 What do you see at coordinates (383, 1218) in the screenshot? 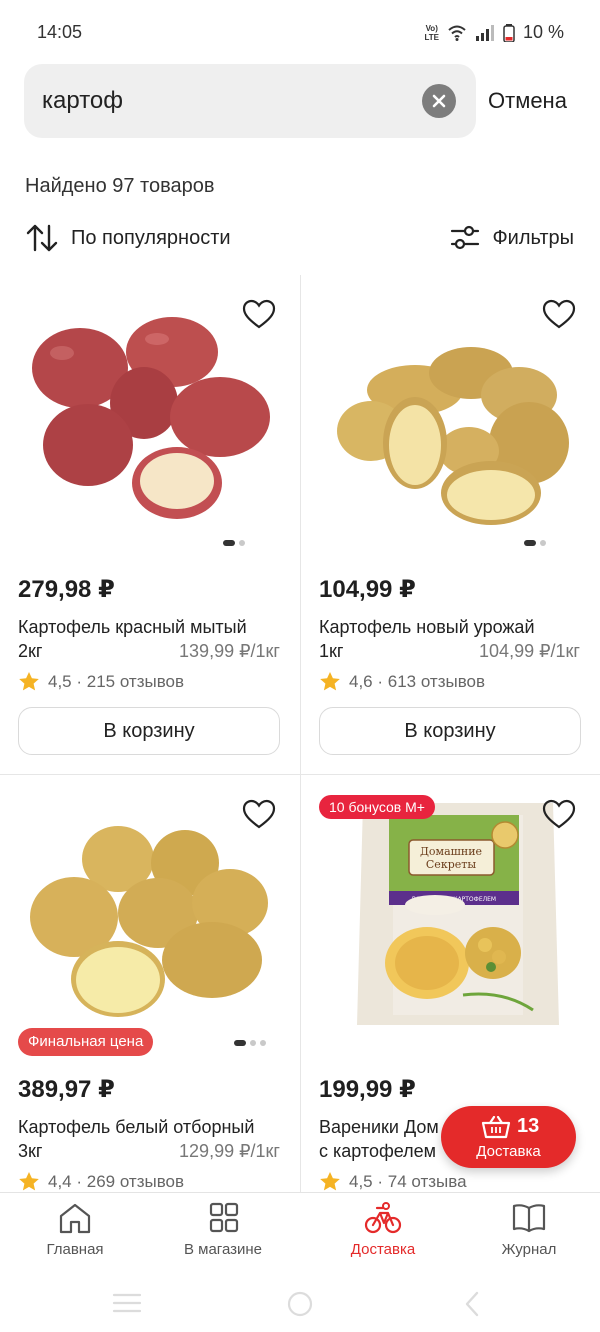
I see `bicycle-icon` at bounding box center [383, 1218].